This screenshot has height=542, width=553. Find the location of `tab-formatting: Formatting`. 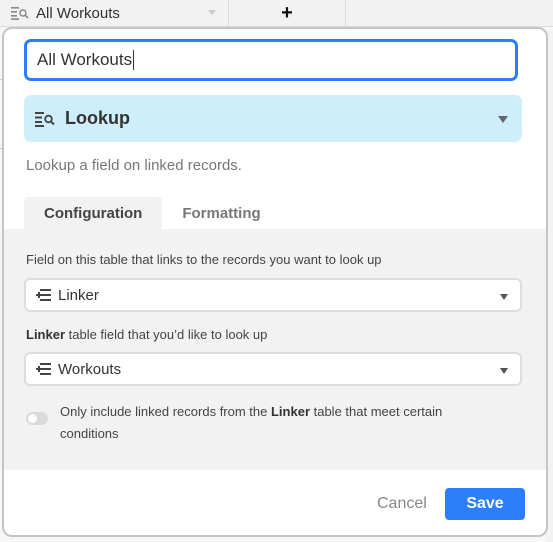

tab-formatting: Formatting is located at coordinates (221, 213).